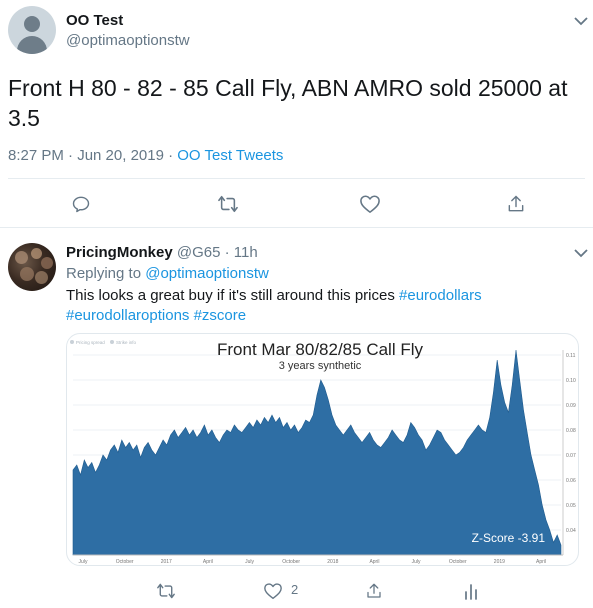 This screenshot has height=608, width=593. I want to click on y-tick-label: 0.04, so click(571, 531).